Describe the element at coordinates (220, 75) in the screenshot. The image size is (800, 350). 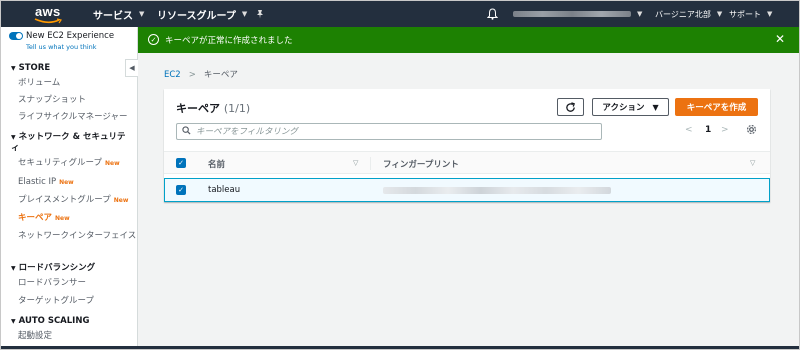
I see `breadcrumb-current: キーペア` at that location.